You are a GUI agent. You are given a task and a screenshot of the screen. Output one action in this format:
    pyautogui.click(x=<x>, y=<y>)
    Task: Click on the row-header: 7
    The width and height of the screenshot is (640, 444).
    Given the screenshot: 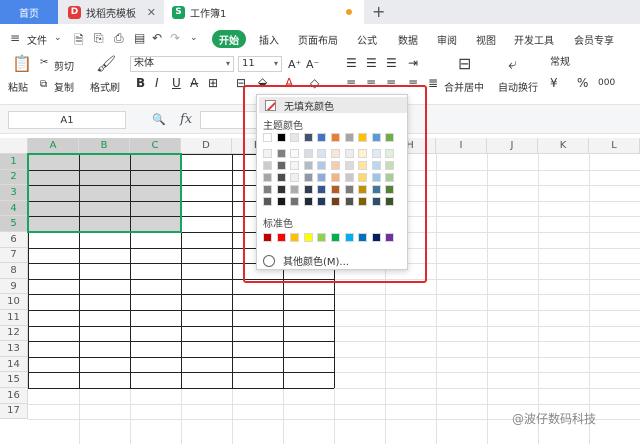 What is the action you would take?
    pyautogui.click(x=14, y=255)
    